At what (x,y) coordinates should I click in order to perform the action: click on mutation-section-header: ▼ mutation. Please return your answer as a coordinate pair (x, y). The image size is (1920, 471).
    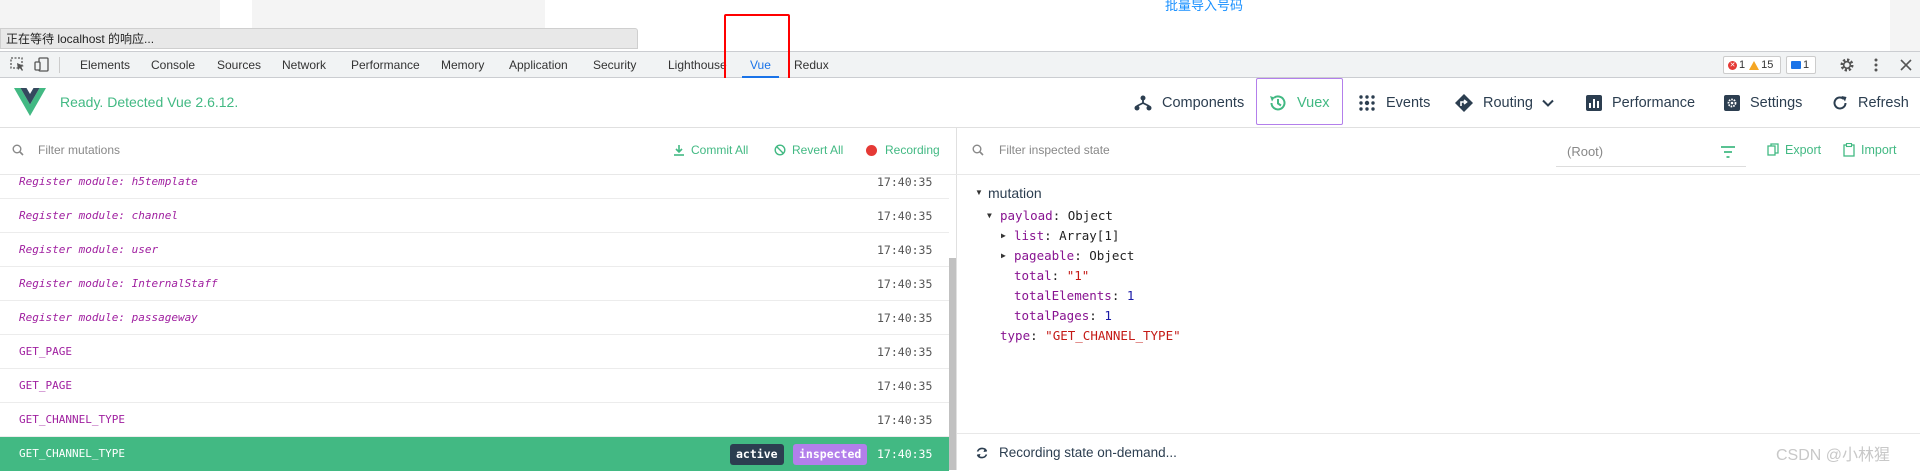
    Looking at the image, I should click on (1008, 193).